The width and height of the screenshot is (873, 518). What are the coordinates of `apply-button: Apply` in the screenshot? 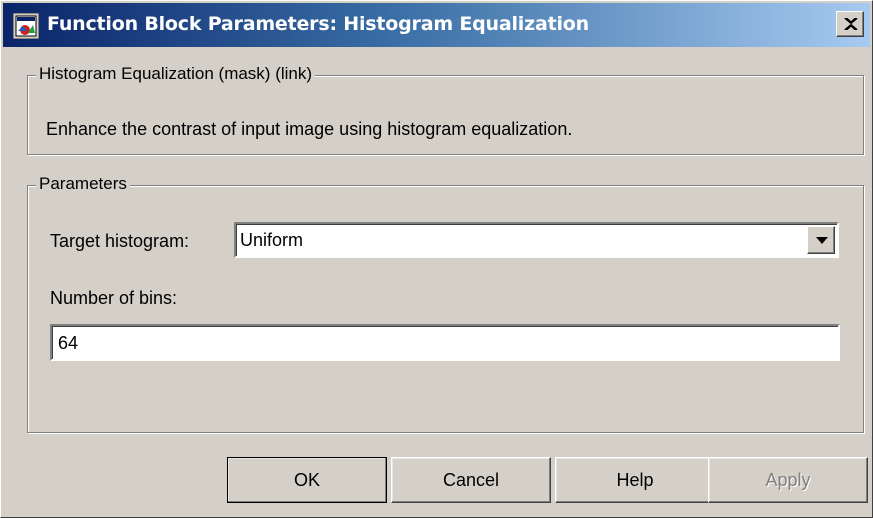 It's located at (788, 480).